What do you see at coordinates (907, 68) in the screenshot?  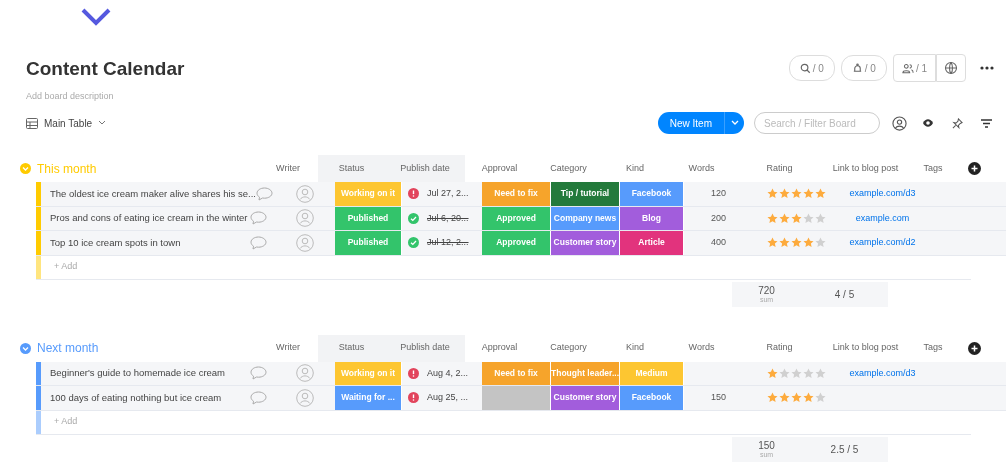 I see `people-icon` at bounding box center [907, 68].